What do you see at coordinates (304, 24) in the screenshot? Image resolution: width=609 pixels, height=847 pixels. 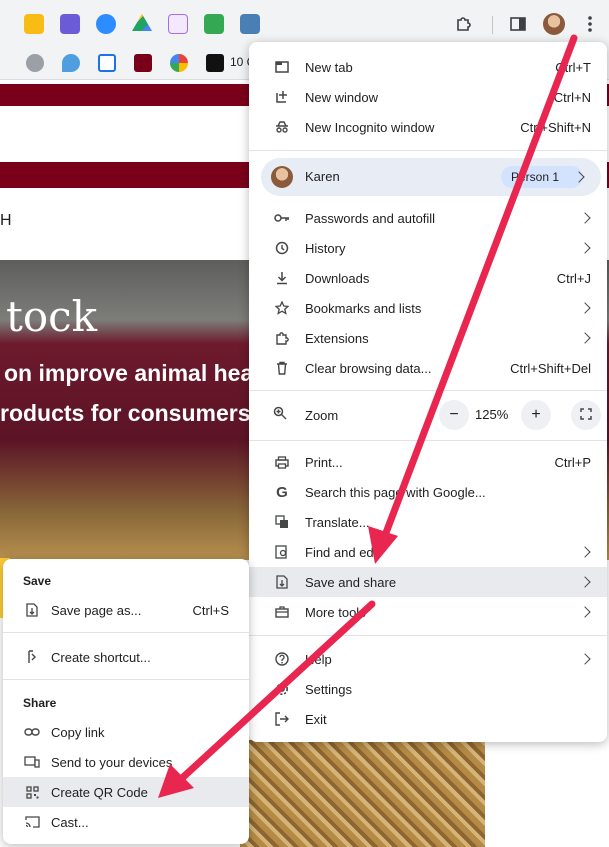 I see `extensions-toolbar` at bounding box center [304, 24].